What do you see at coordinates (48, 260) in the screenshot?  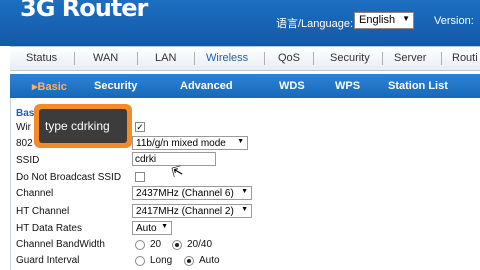 I see `guard-interval-label: Guard Interval` at bounding box center [48, 260].